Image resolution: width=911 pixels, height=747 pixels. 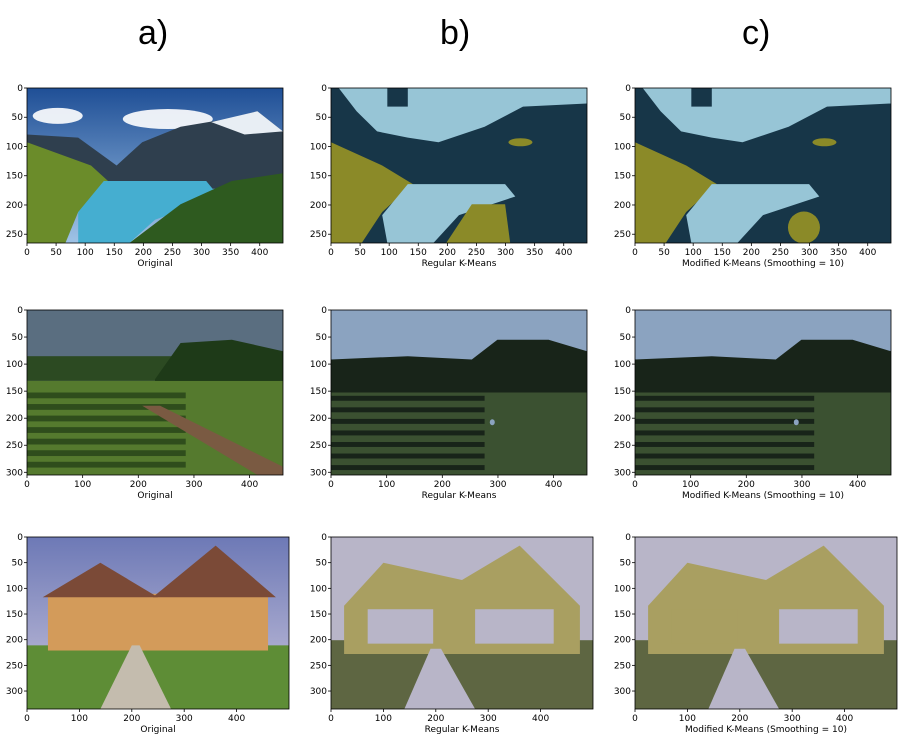 I want to click on panel-original-house: 0 50 100 150 200 250 300 0 100 200 300 400 Original, so click(x=148, y=638).